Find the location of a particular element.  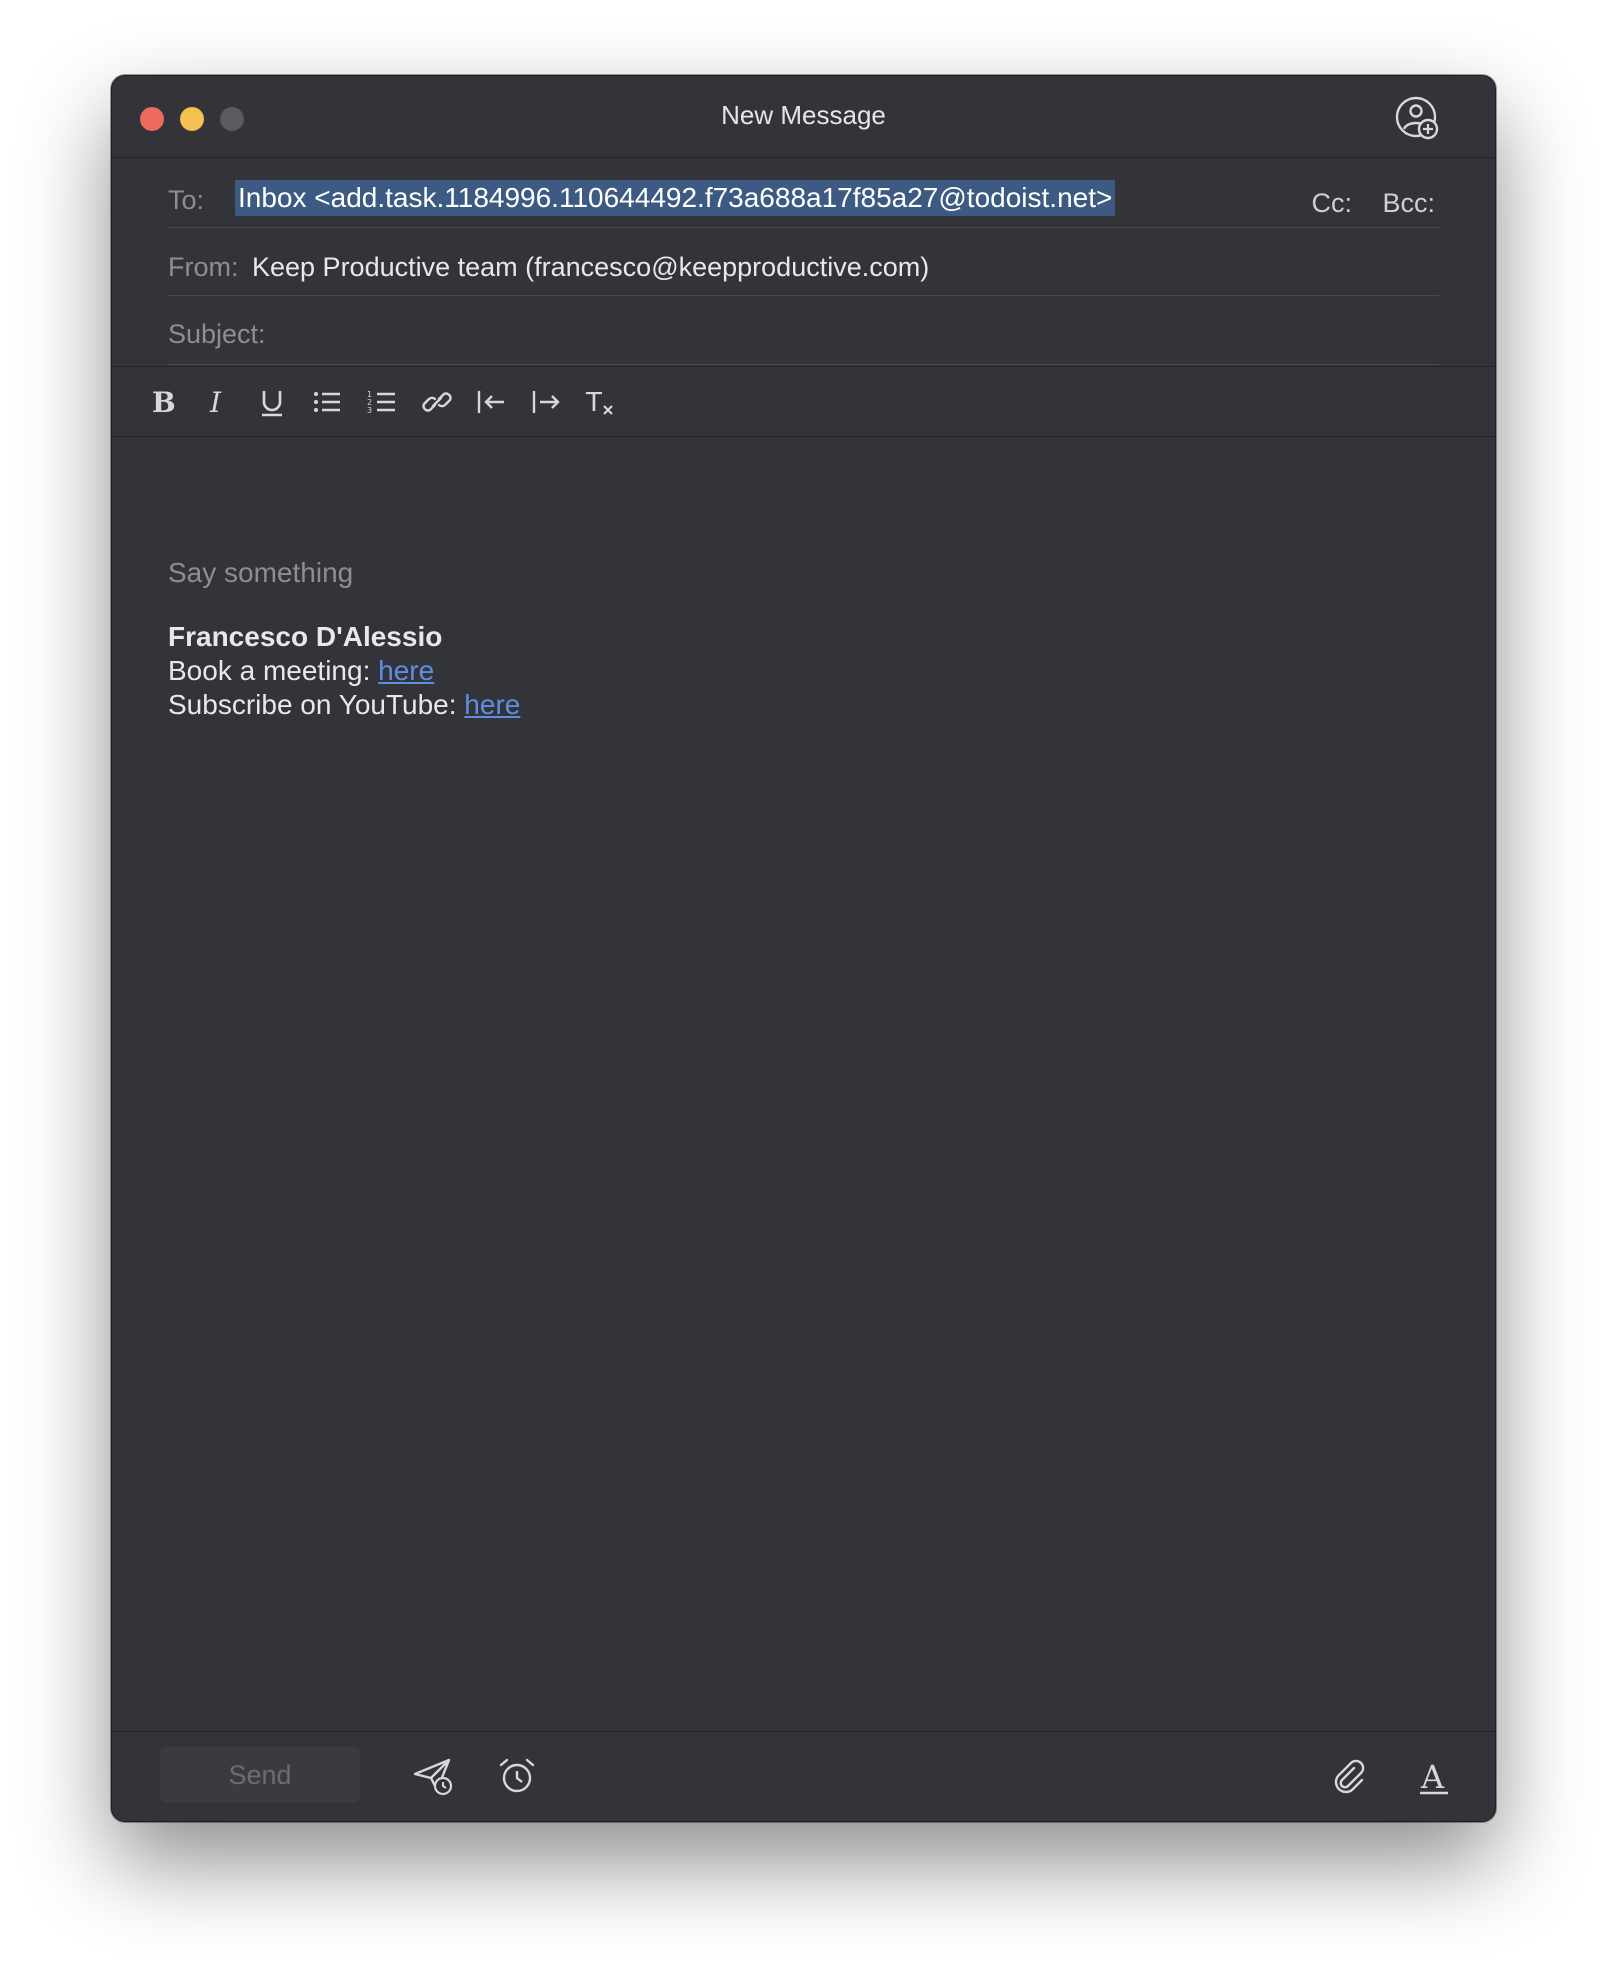

cc-button: Cc: is located at coordinates (1332, 203).